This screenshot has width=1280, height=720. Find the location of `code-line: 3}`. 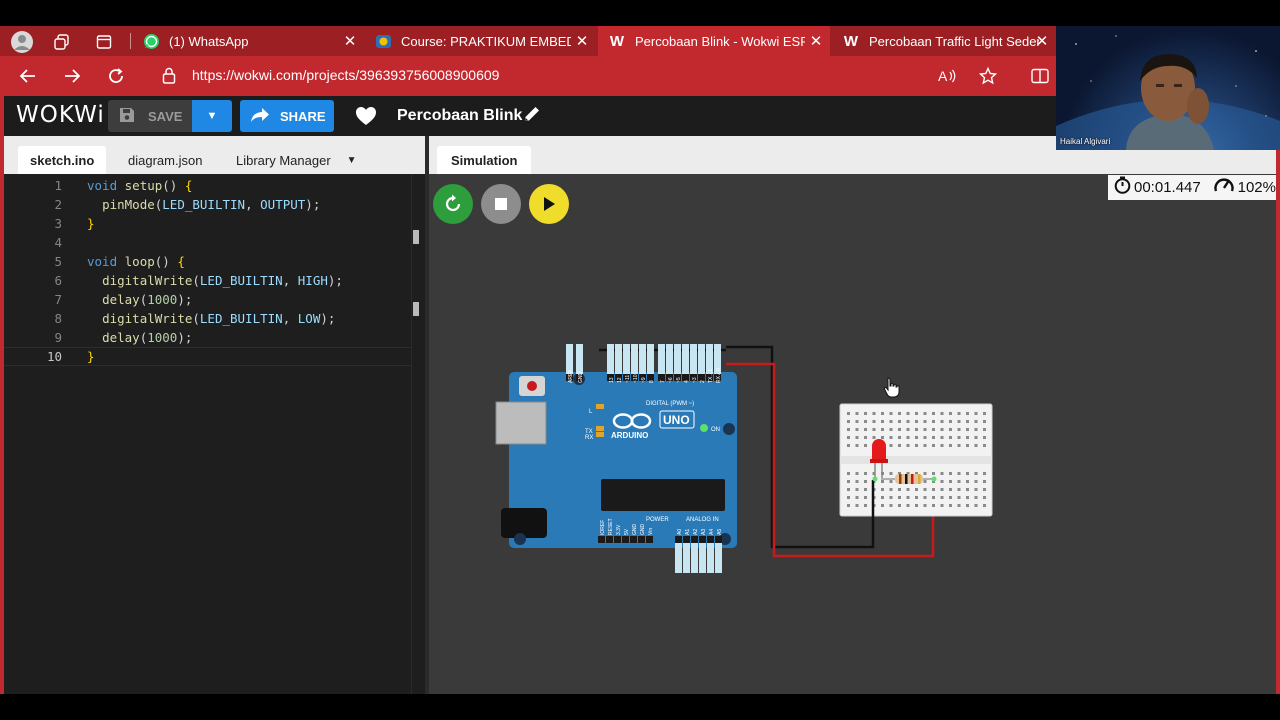

code-line: 3} is located at coordinates (214, 223).